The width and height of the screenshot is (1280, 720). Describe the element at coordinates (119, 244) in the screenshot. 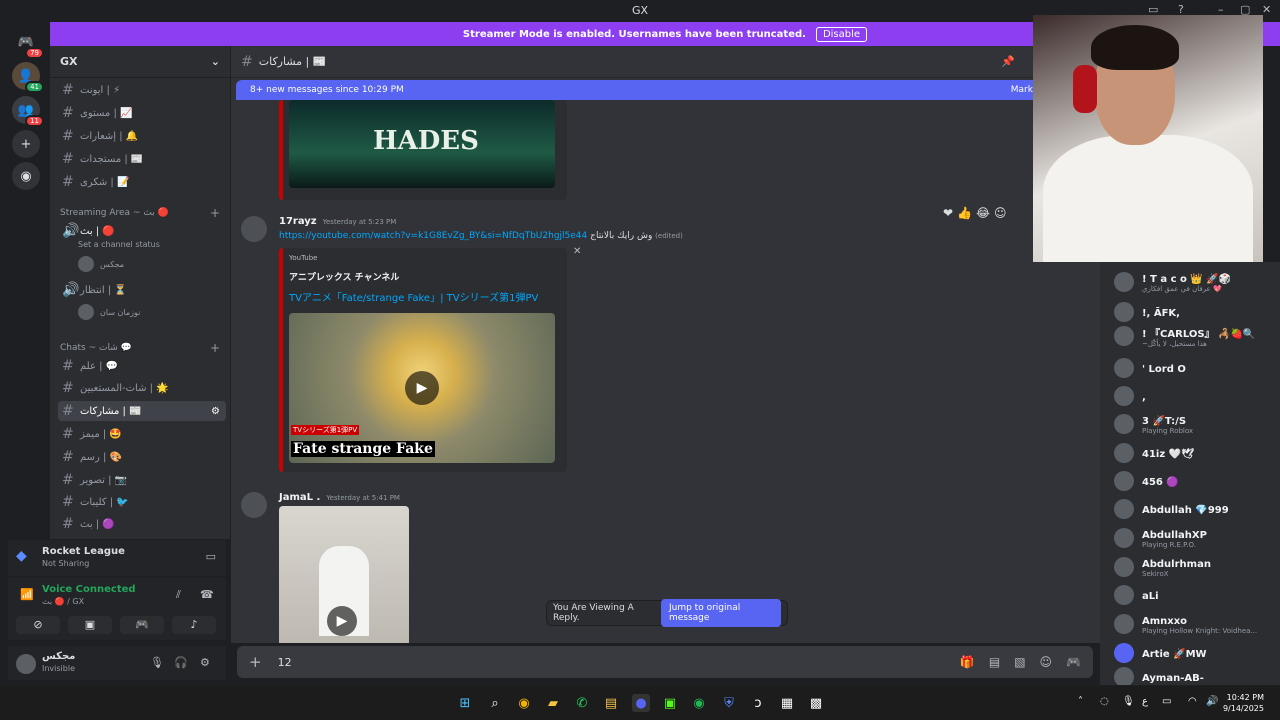

I see `channel-status: Set a channel status` at that location.